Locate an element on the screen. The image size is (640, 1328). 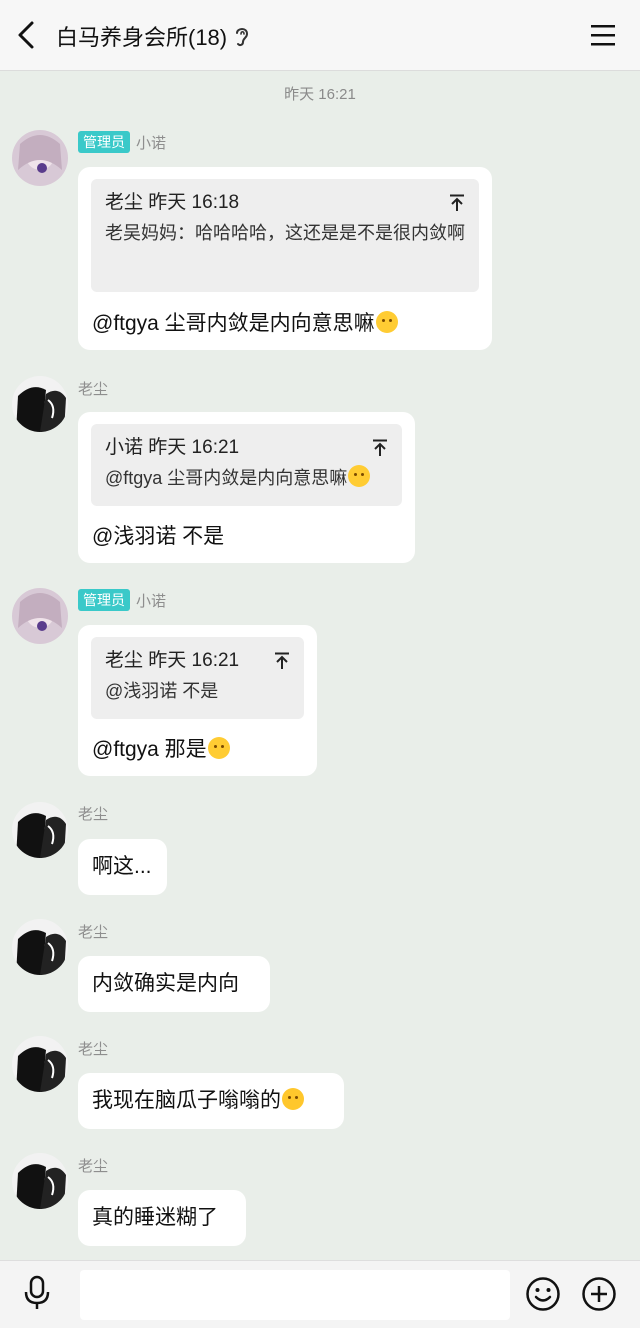
quote-text: @浅羽诺 不是 is located at coordinates (162, 691).